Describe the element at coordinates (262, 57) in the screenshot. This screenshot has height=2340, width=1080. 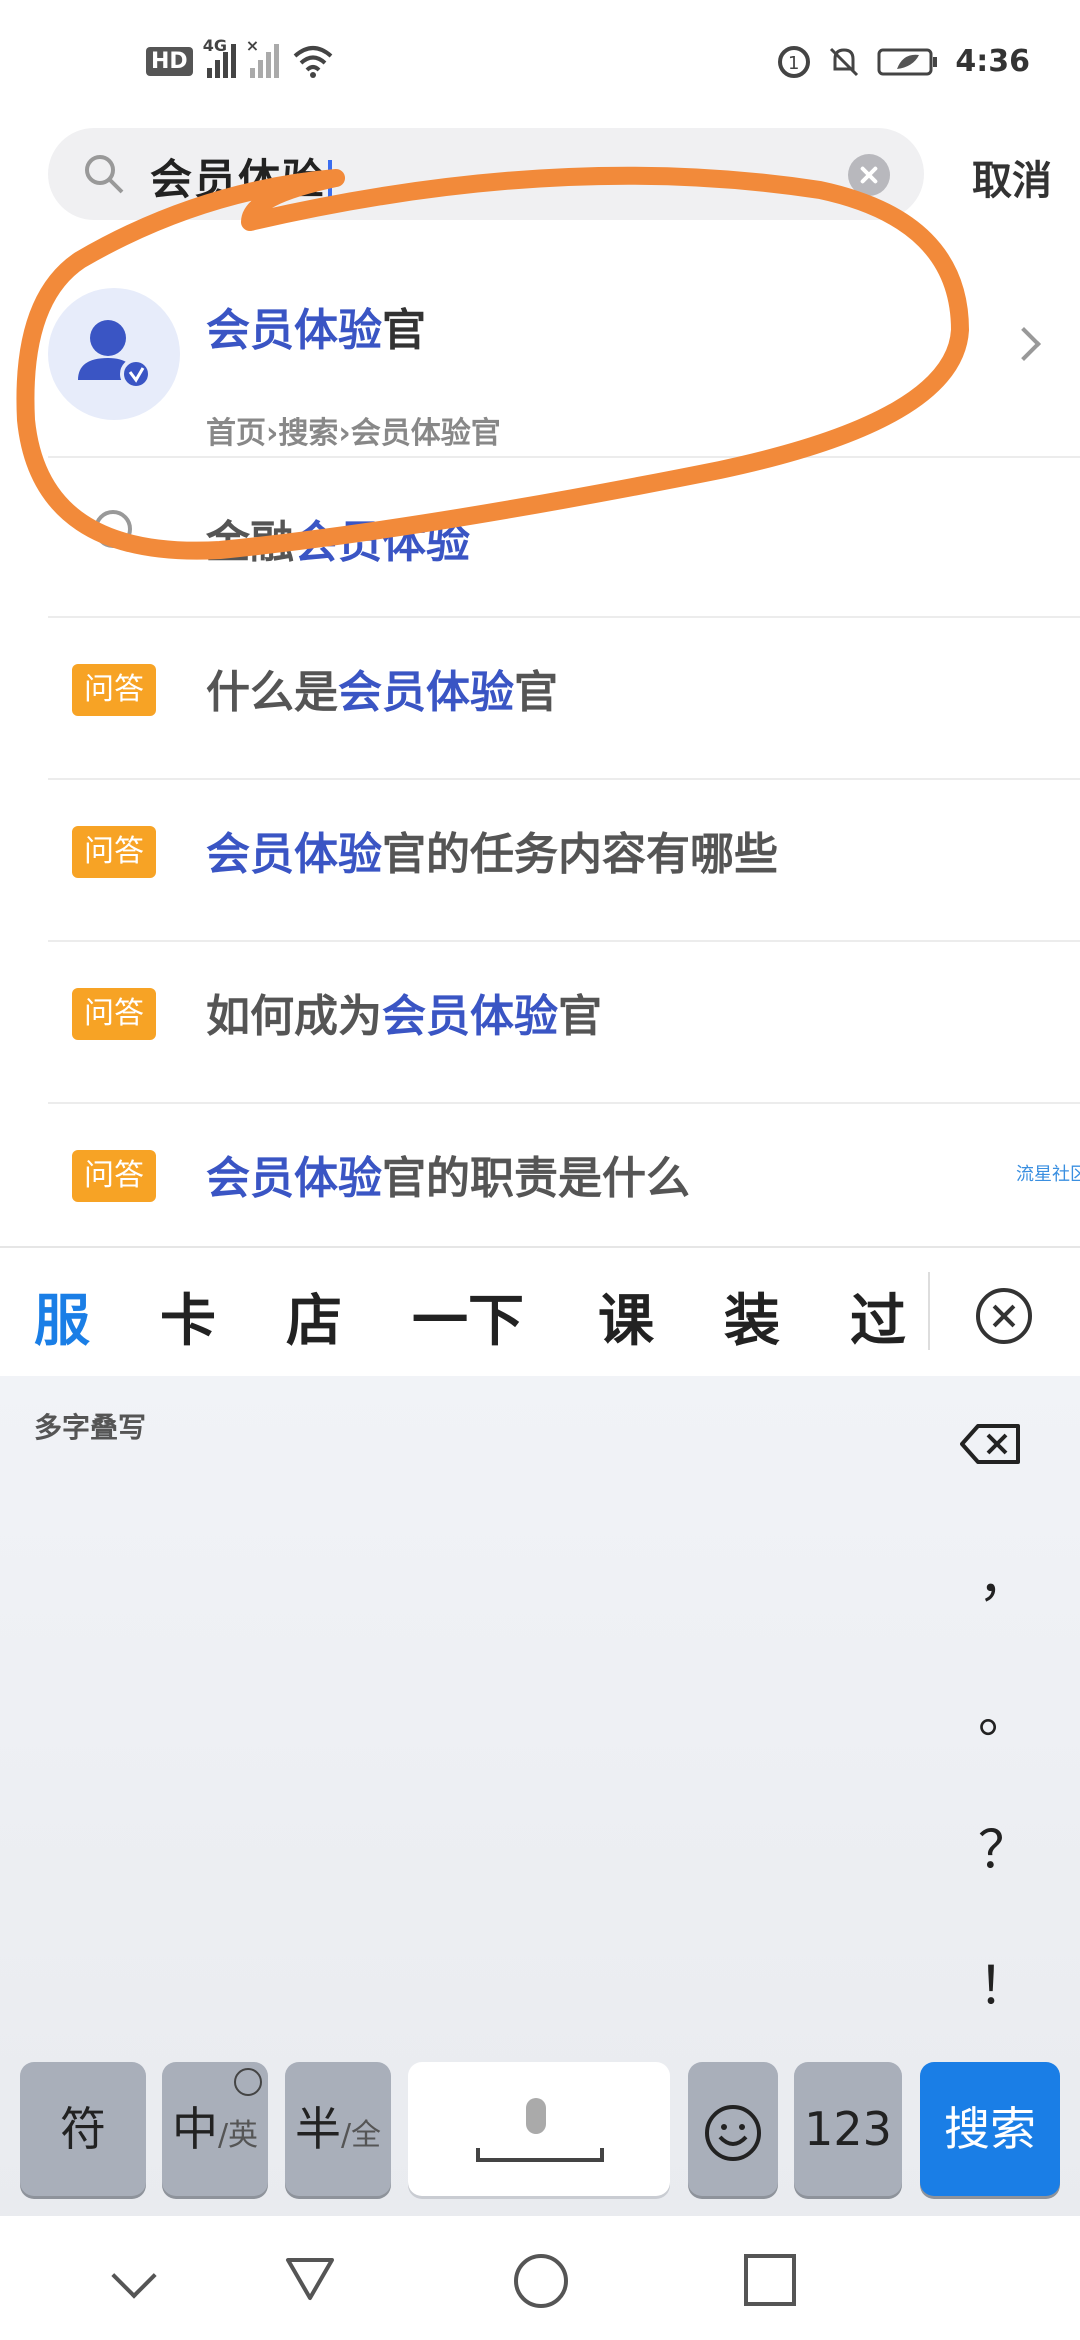
I see `signal-icon-2: ×` at that location.